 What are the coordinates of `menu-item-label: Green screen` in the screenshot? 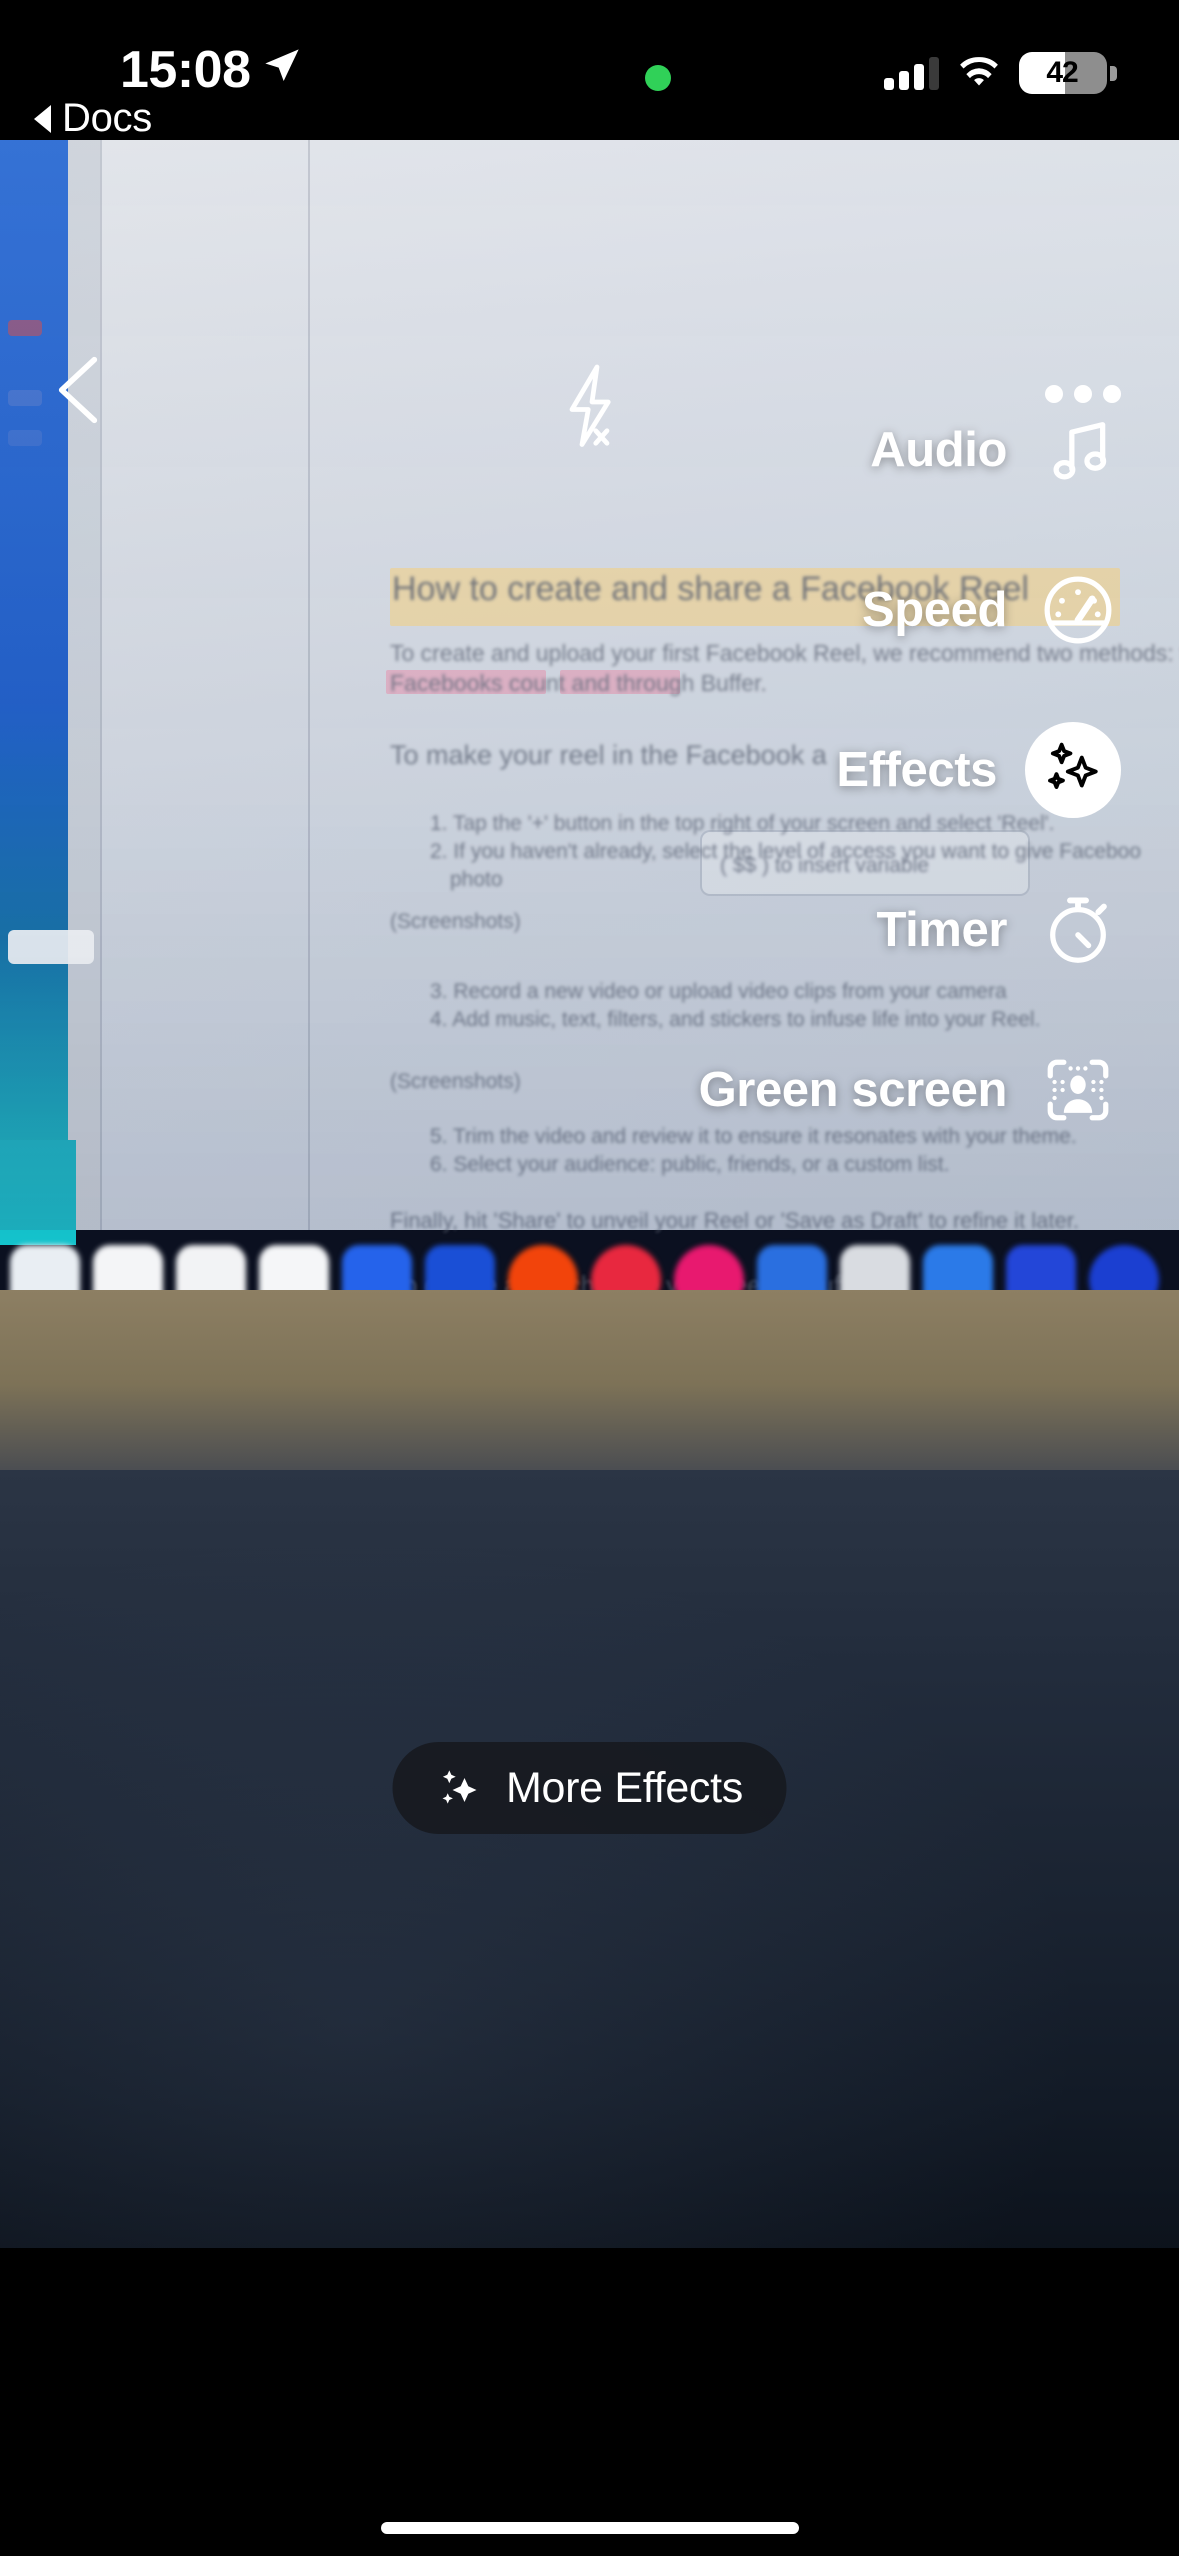 It's located at (853, 1090).